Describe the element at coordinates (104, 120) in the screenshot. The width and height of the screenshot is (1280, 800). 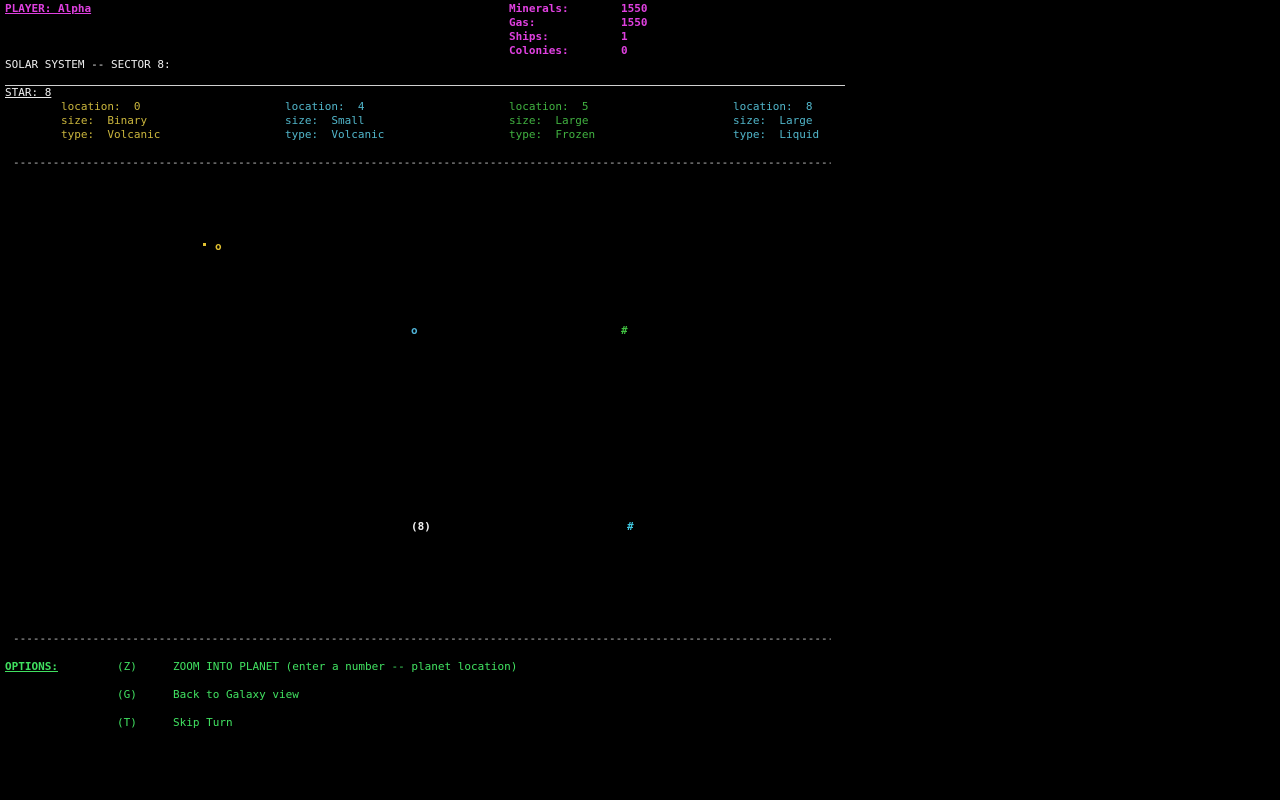
I see `planet-size: size: Binary` at that location.